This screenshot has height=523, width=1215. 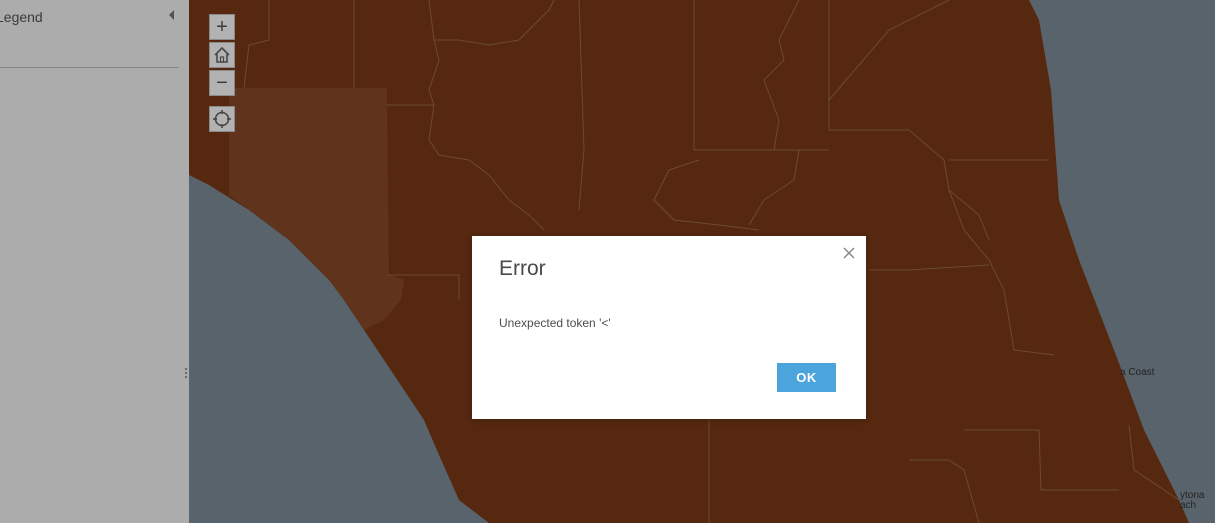 What do you see at coordinates (669, 327) in the screenshot?
I see `error-dialog: Error Unexpected token '<' OK` at bounding box center [669, 327].